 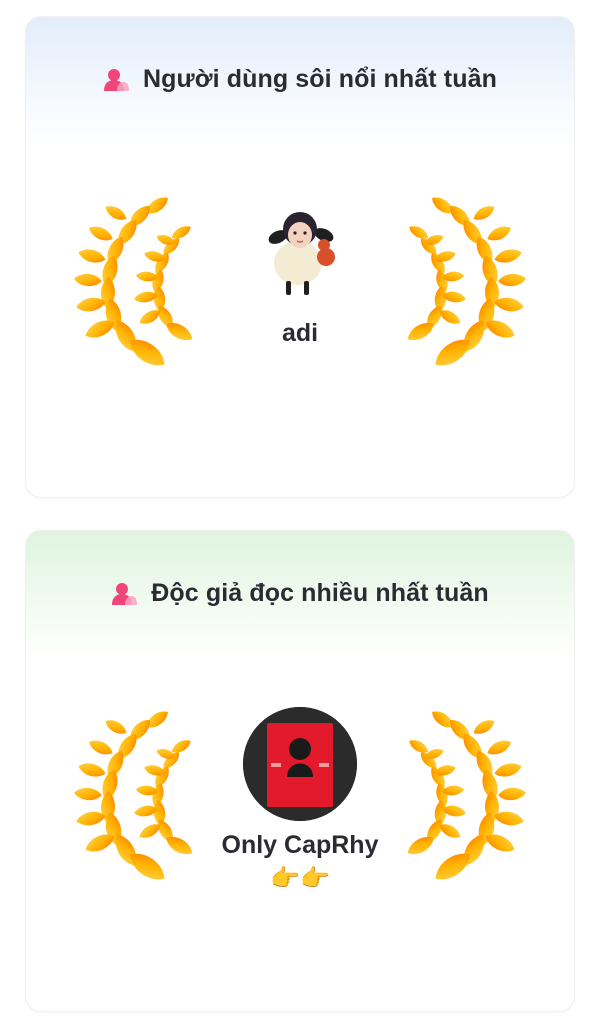 What do you see at coordinates (300, 845) in the screenshot?
I see `user-name: Only CapRhy` at bounding box center [300, 845].